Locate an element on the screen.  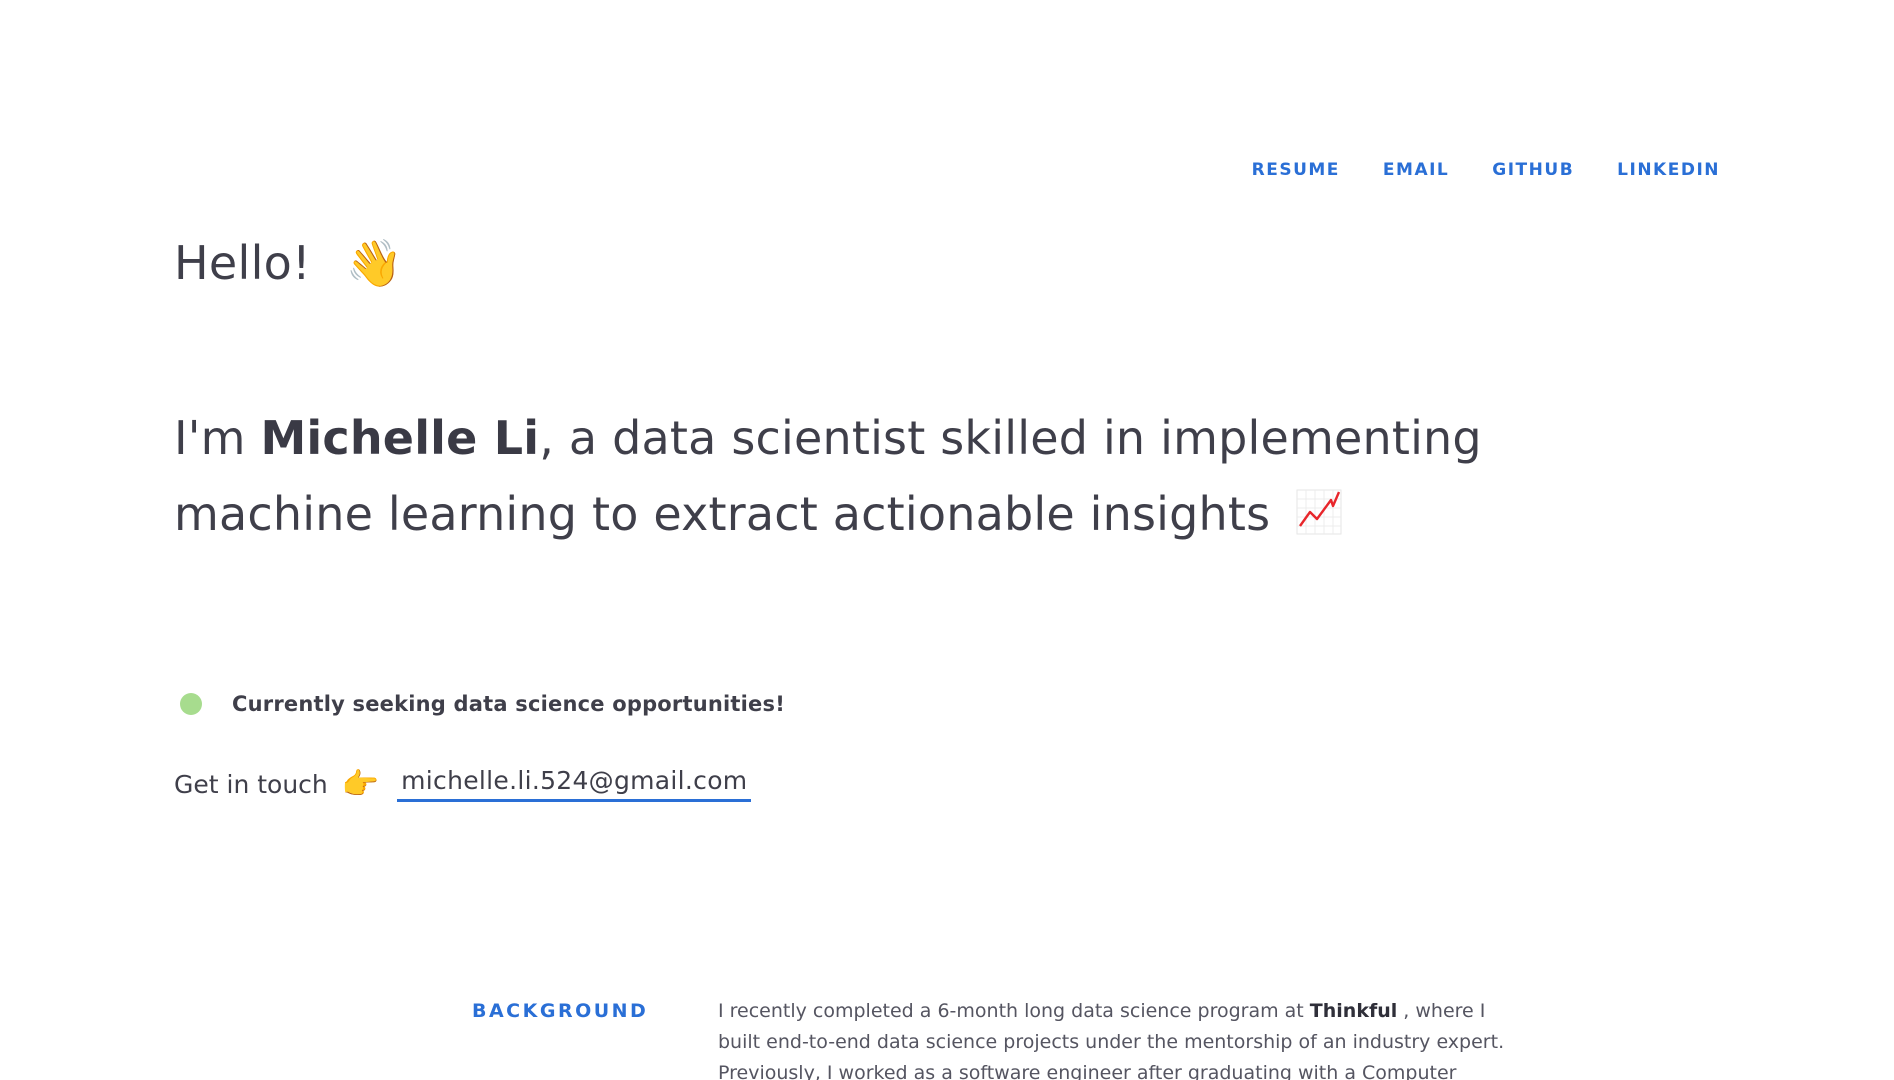
contact-line: Get in touch 👉 michelle.li.524@gmail.com is located at coordinates (463, 784).